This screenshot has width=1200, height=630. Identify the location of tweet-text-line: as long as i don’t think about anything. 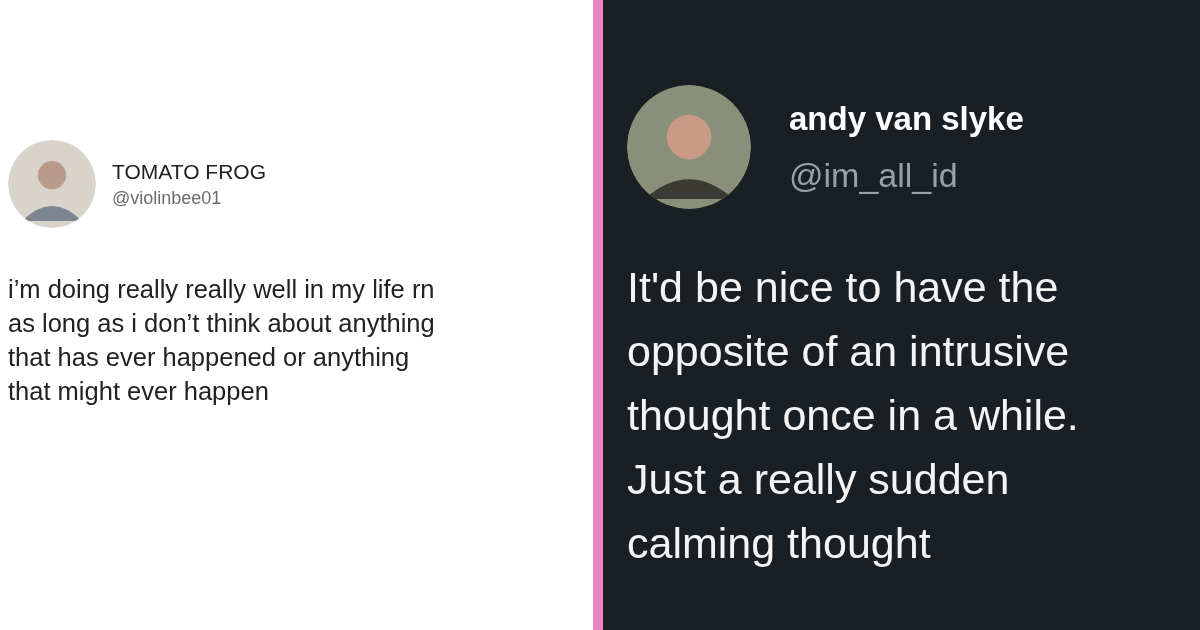
(221, 323).